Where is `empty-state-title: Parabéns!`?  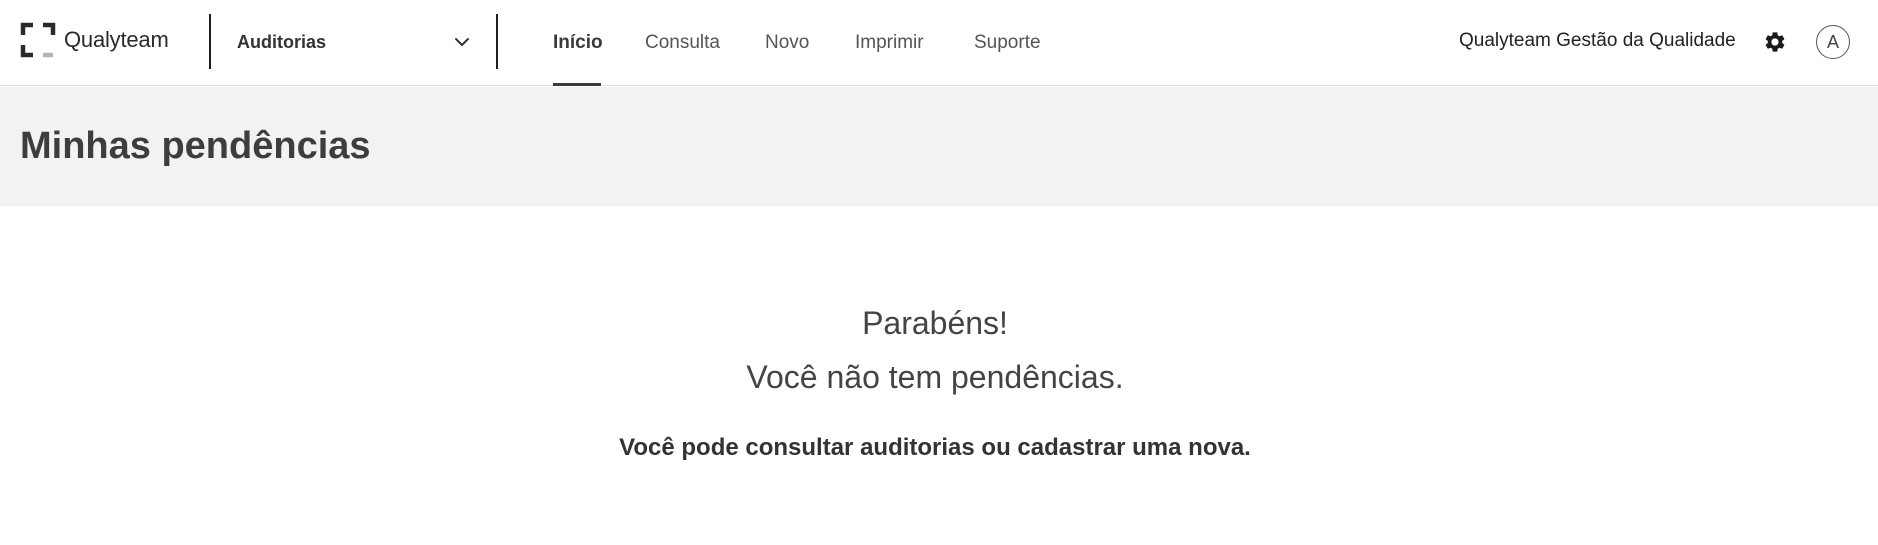 empty-state-title: Parabéns! is located at coordinates (935, 323).